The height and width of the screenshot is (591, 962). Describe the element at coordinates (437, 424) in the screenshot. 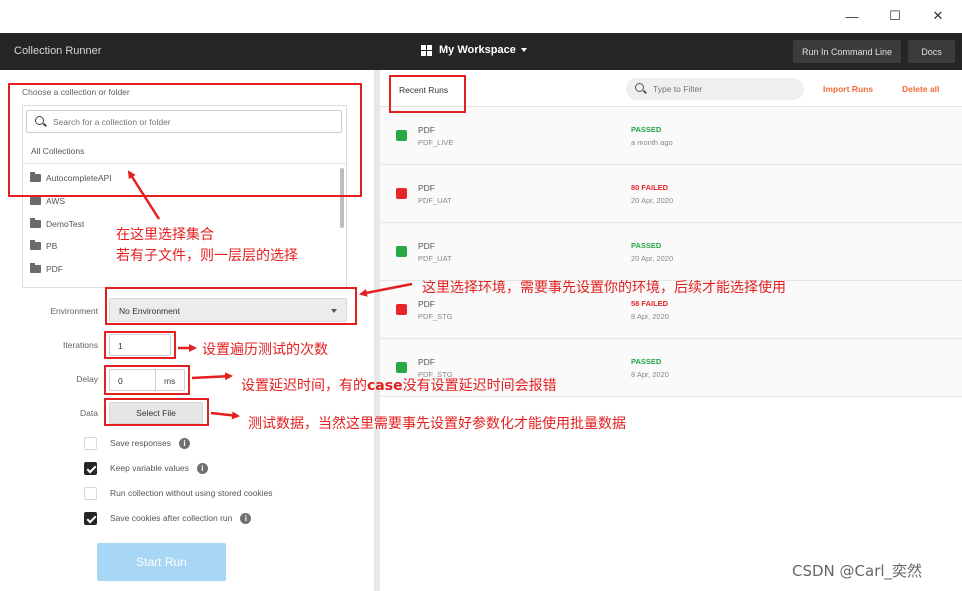

I see `annotation-data: 测试数据，当然这里需要事先设置好参数化才能使用批量数据` at that location.